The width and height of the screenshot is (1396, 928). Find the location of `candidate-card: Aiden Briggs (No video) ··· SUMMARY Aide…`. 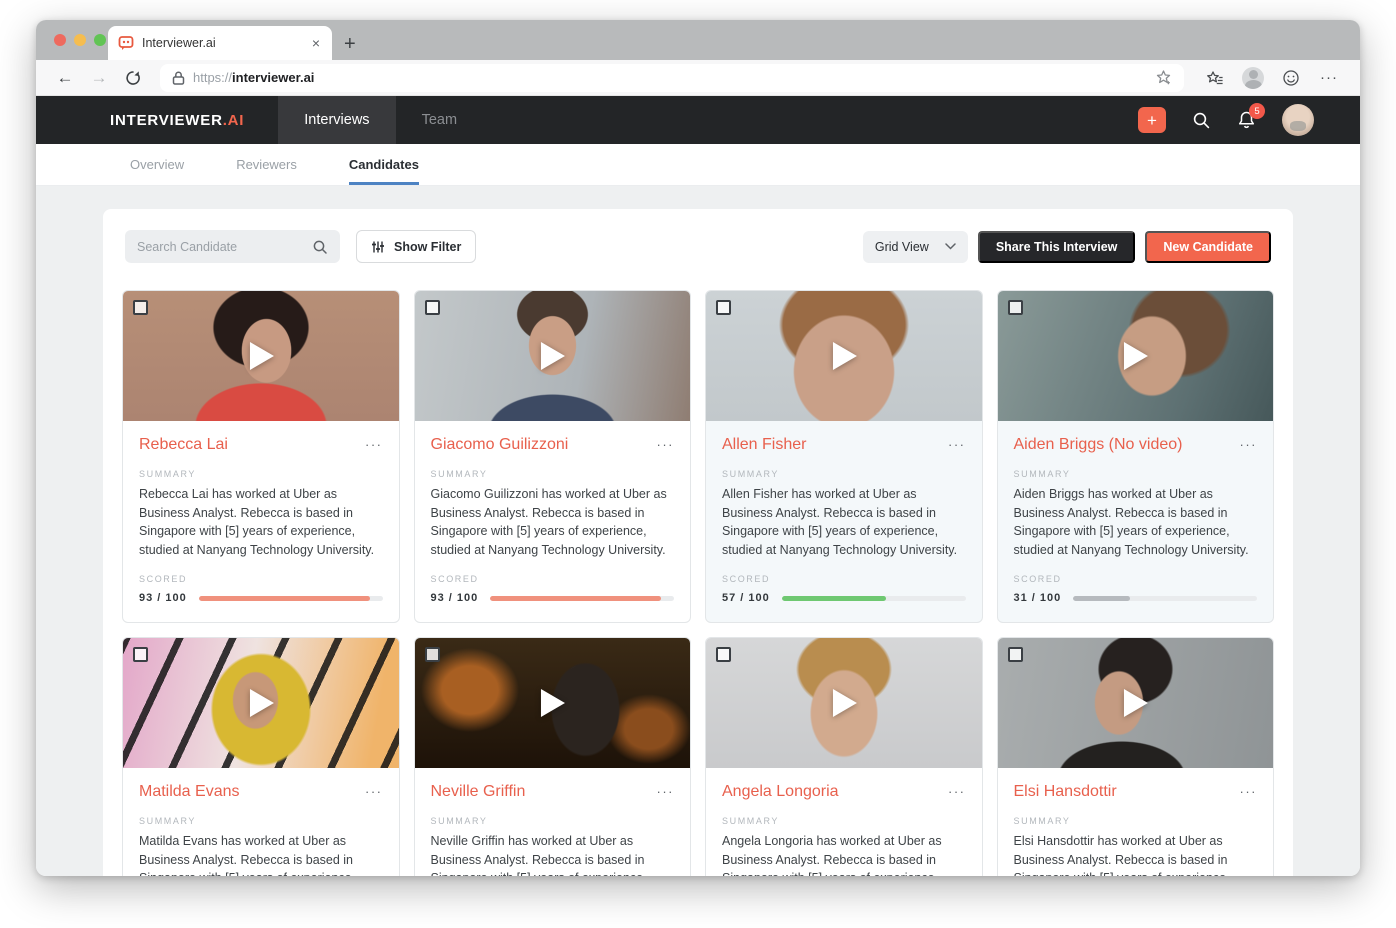

candidate-card: Aiden Briggs (No video) ··· SUMMARY Aide… is located at coordinates (1135, 456).